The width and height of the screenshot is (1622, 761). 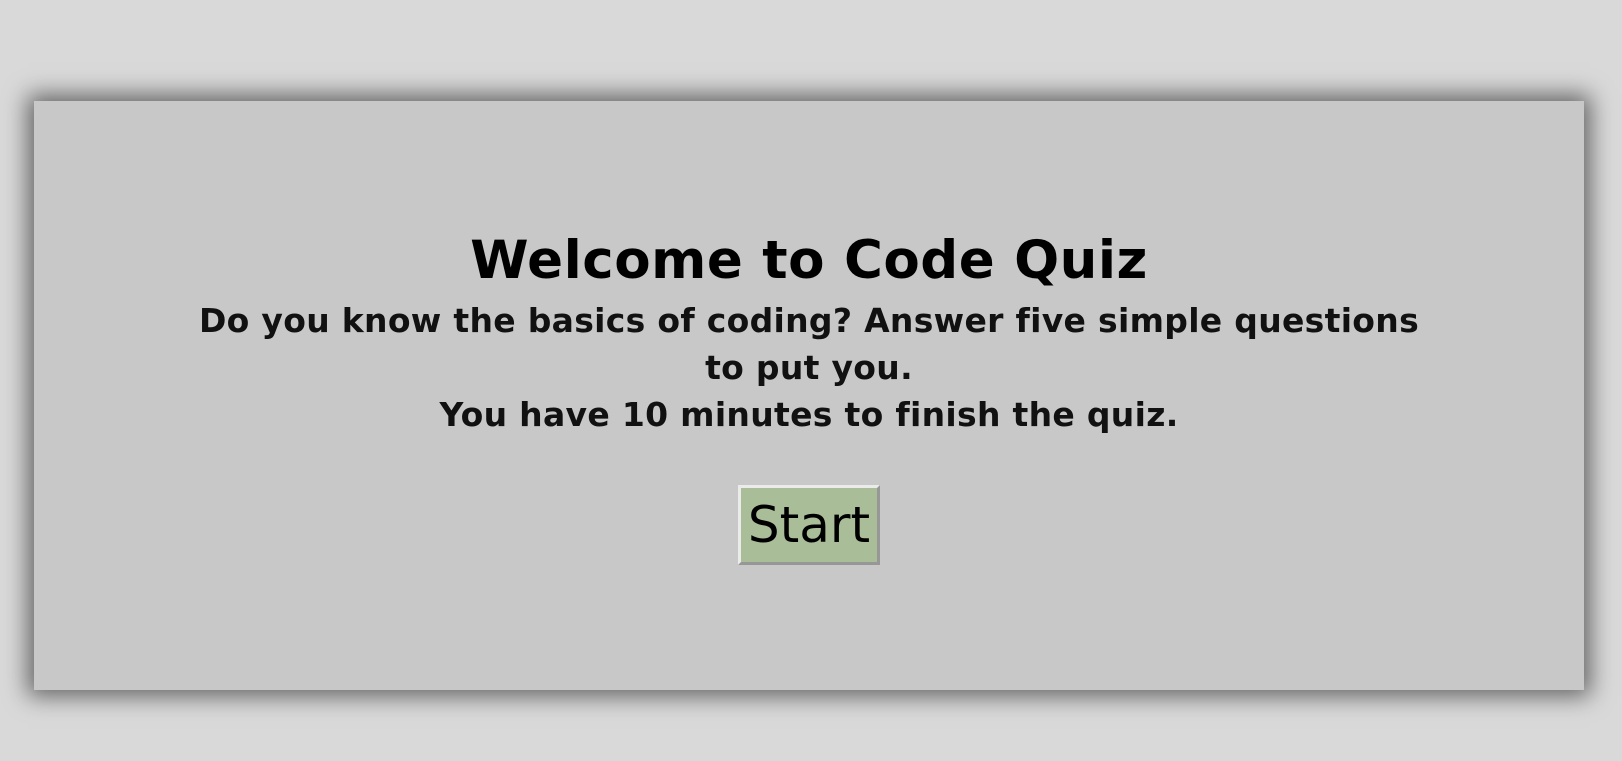 I want to click on page-title: Welcome to Code Quiz, so click(x=809, y=260).